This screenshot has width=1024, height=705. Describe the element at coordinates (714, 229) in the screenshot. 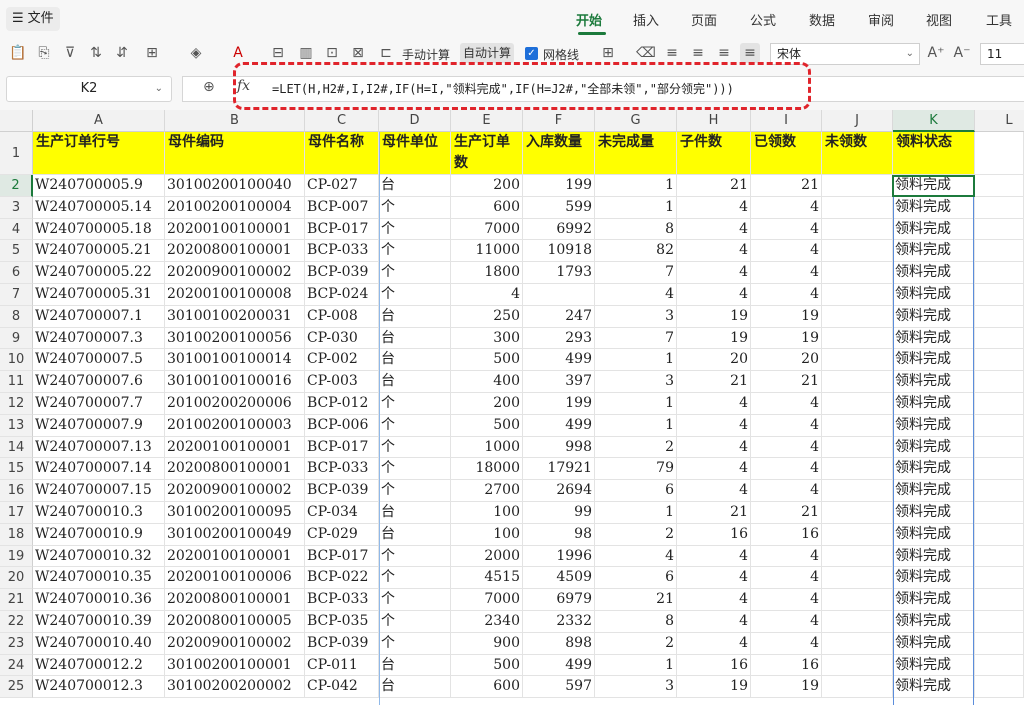

I see `cell-h4: 4` at that location.